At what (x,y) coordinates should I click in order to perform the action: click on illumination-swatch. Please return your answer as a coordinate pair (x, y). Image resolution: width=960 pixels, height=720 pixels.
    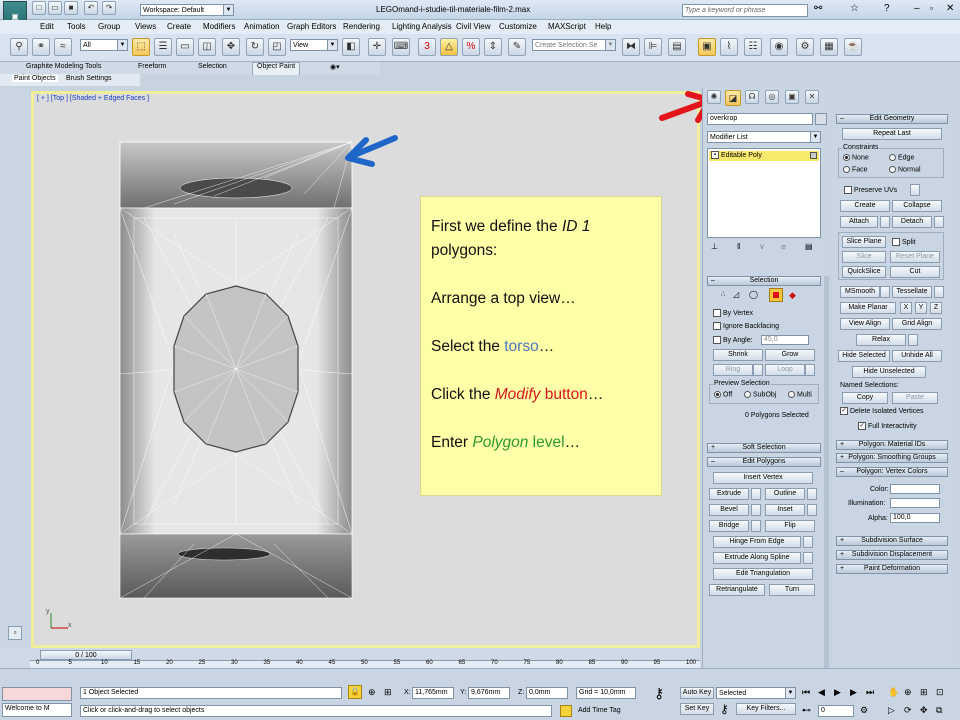
    Looking at the image, I should click on (915, 503).